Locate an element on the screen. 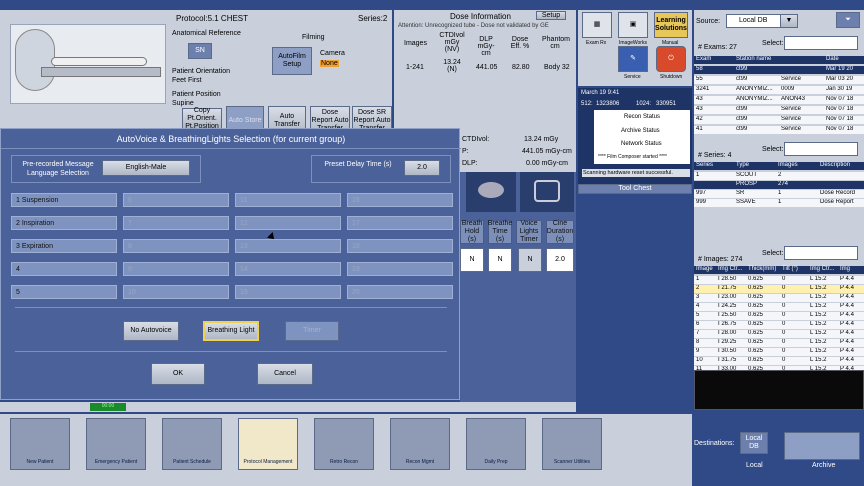 The height and width of the screenshot is (486, 864). dose-header-ctdivol: CTDIvol mGy (NV) is located at coordinates (452, 42).